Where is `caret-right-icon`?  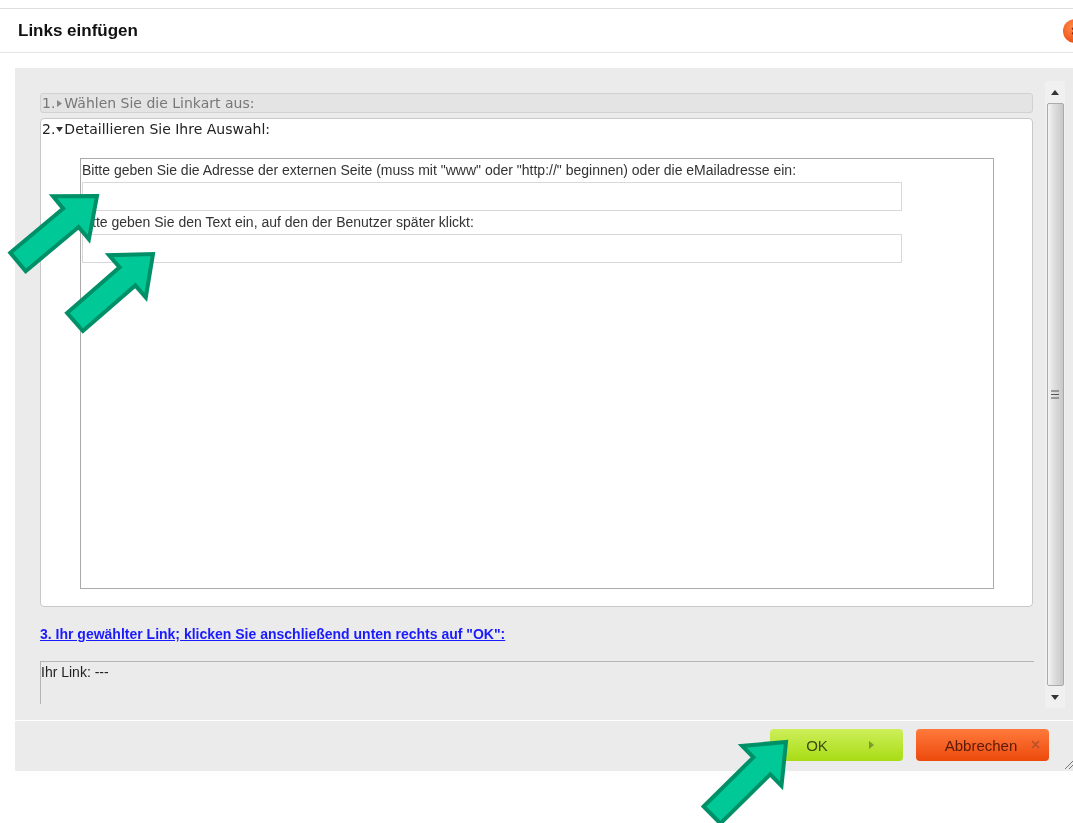 caret-right-icon is located at coordinates (60, 103).